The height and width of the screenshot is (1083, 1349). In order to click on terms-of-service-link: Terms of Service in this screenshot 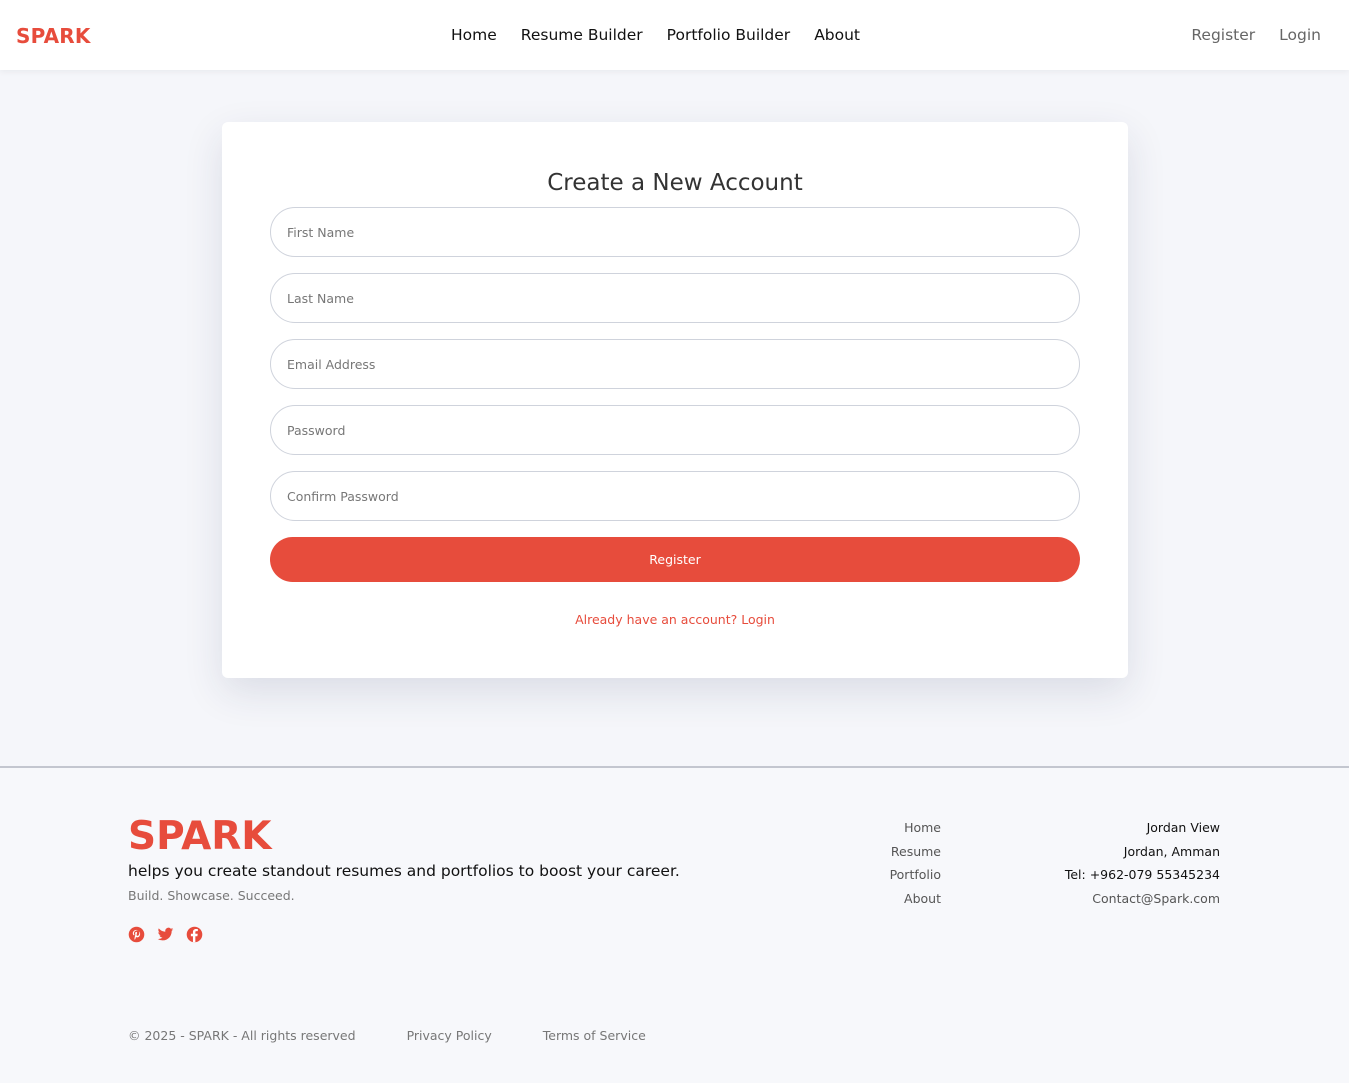, I will do `click(594, 1035)`.